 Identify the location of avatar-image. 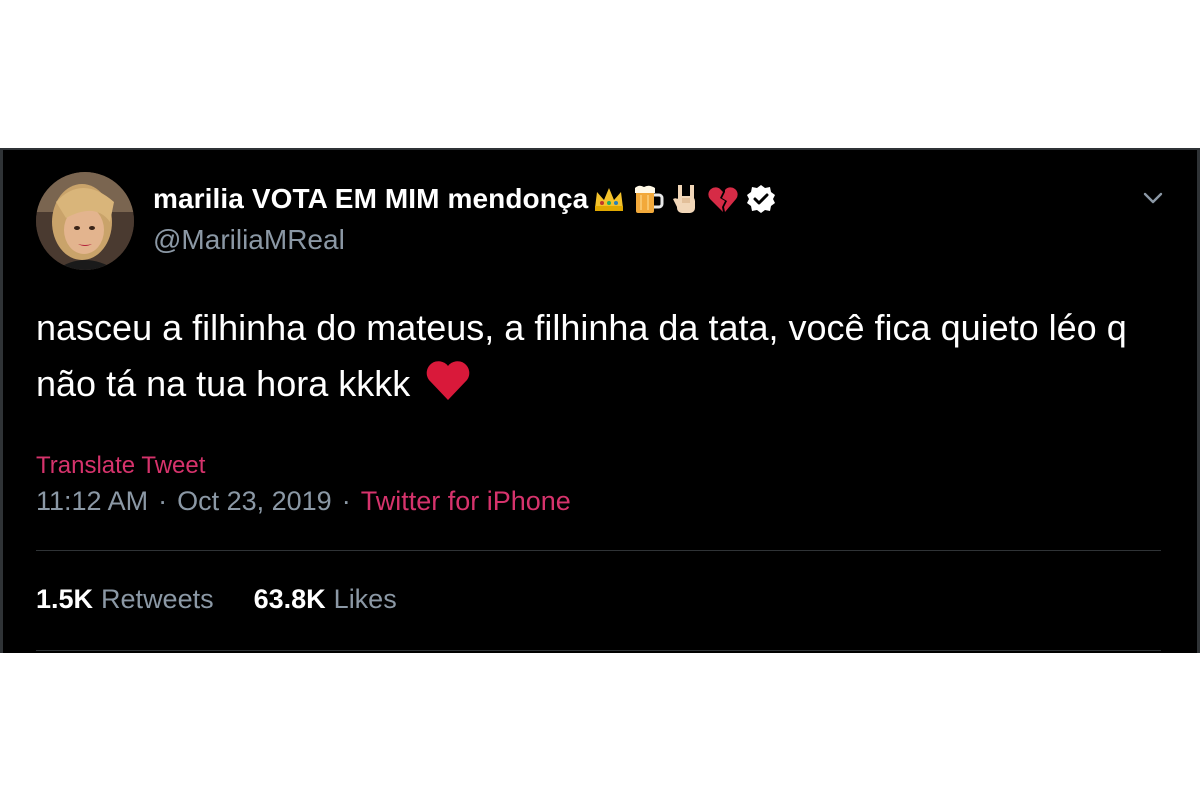
(85, 221).